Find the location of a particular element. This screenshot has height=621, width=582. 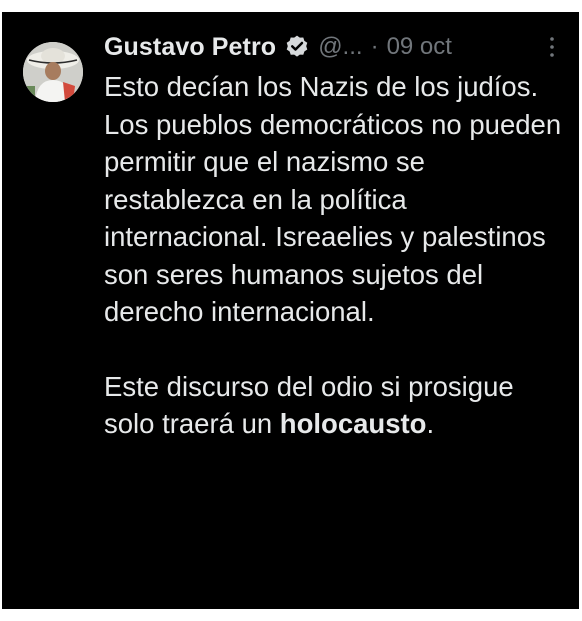

avatar-image is located at coordinates (53, 72).